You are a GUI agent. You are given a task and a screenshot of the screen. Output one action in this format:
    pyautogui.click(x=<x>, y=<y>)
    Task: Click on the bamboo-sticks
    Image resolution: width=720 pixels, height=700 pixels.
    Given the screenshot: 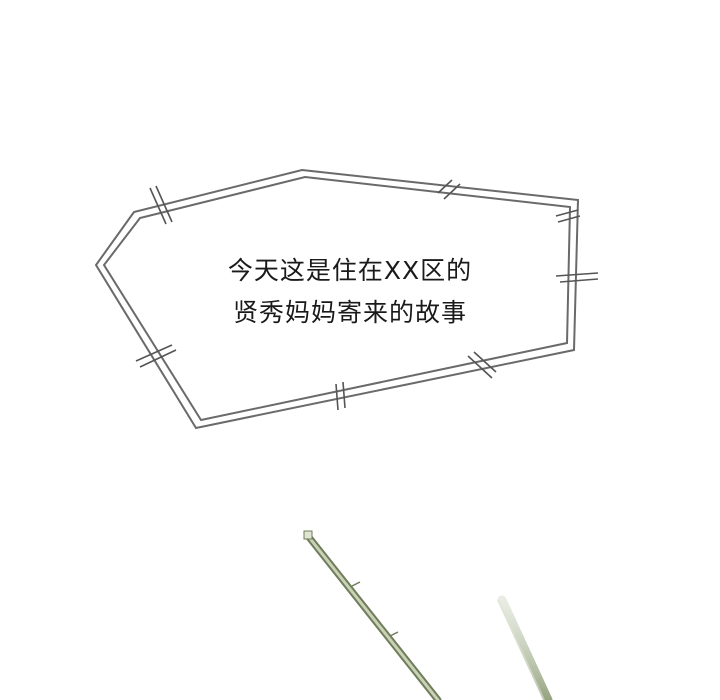 What is the action you would take?
    pyautogui.click(x=428, y=615)
    